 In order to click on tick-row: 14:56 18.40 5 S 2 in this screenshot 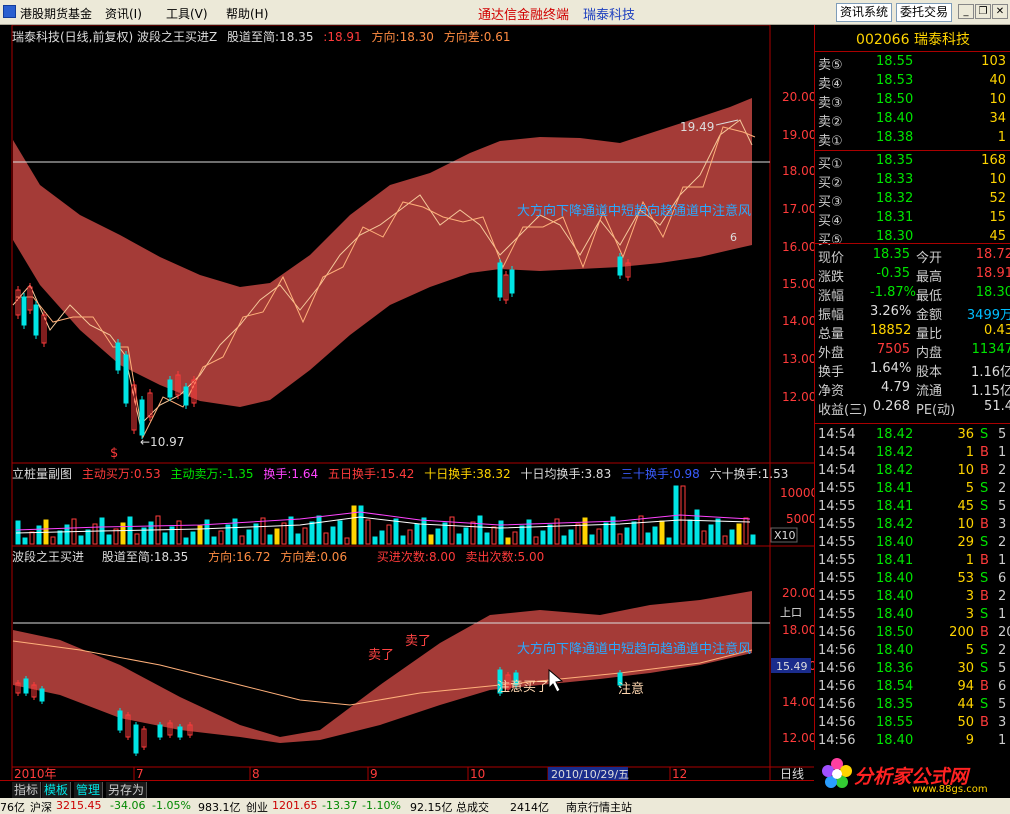, I will do `click(913, 652)`.